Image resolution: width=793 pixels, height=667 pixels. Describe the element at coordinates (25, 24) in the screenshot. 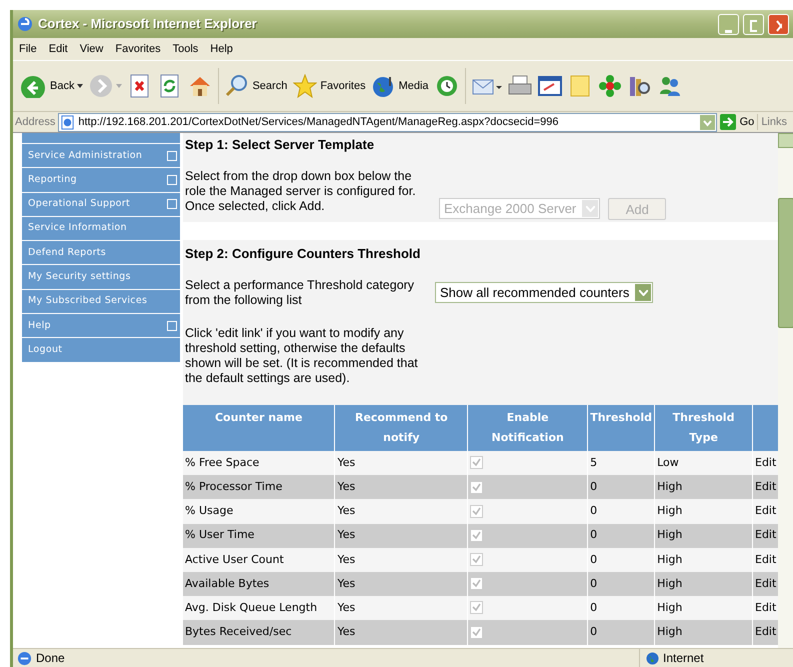

I see `browser-icon` at that location.